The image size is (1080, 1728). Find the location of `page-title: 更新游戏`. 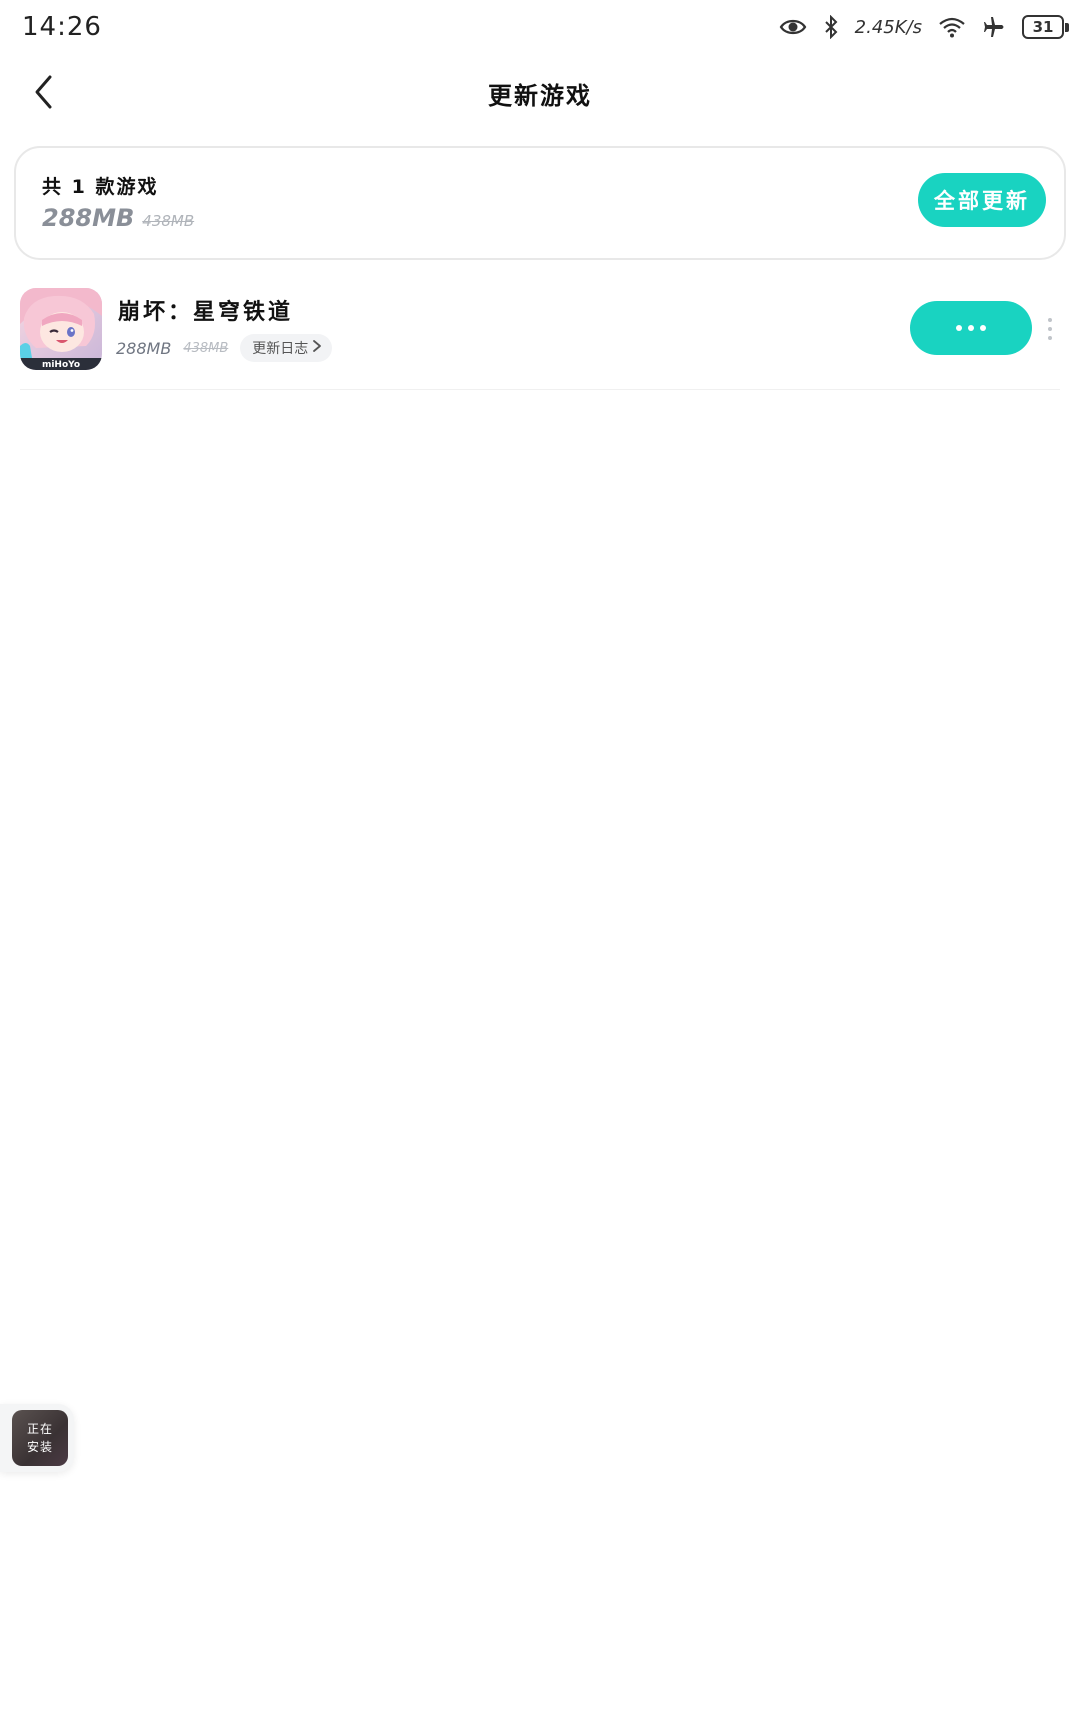

page-title: 更新游戏 is located at coordinates (540, 96).